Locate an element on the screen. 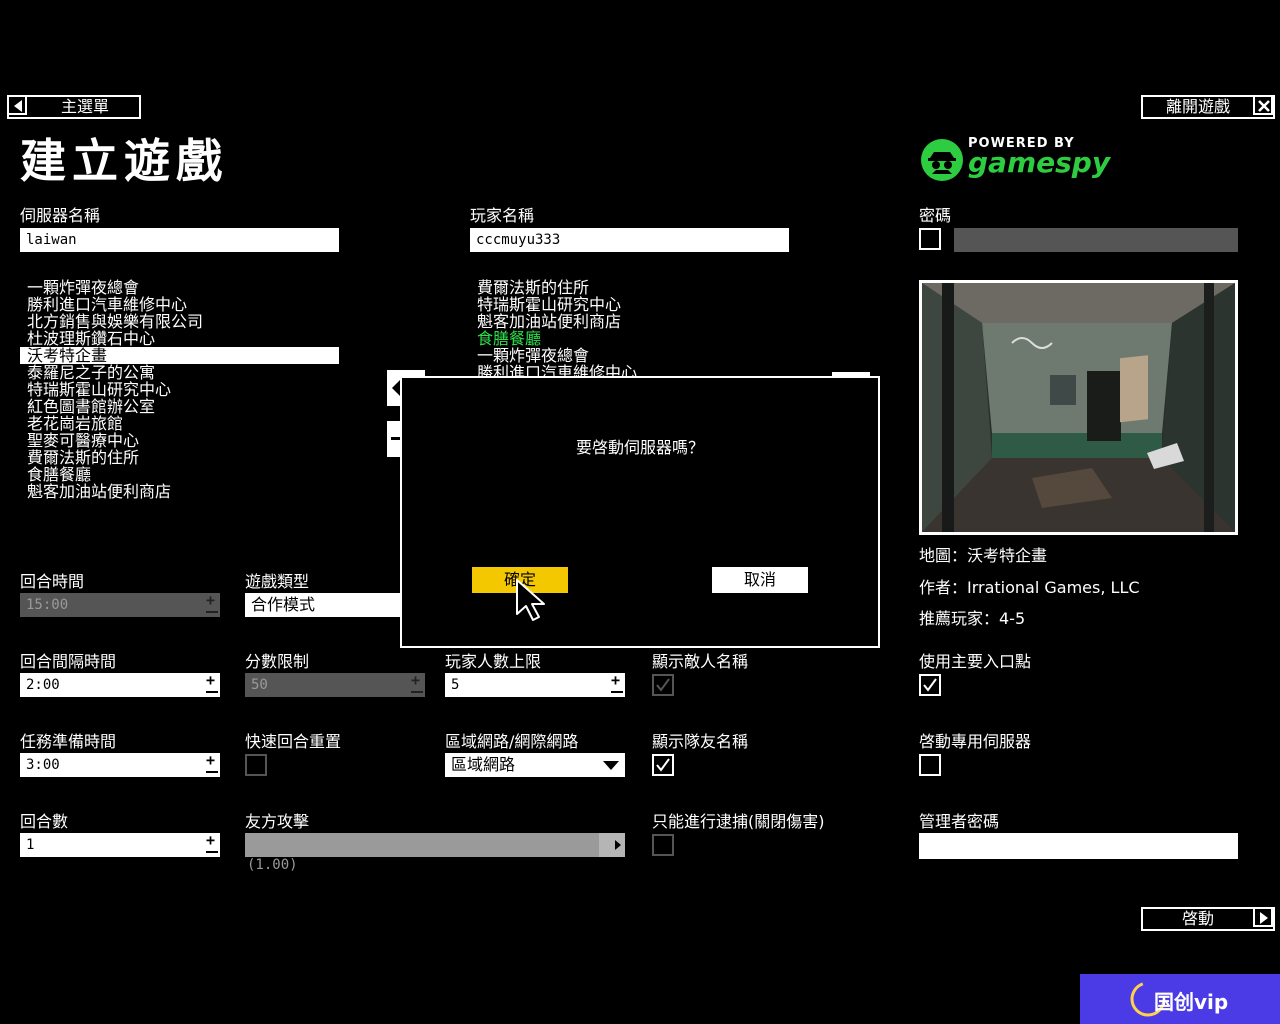 This screenshot has height=1024, width=1280. map-name-text: 地圖：沃考特企畫 is located at coordinates (983, 555).